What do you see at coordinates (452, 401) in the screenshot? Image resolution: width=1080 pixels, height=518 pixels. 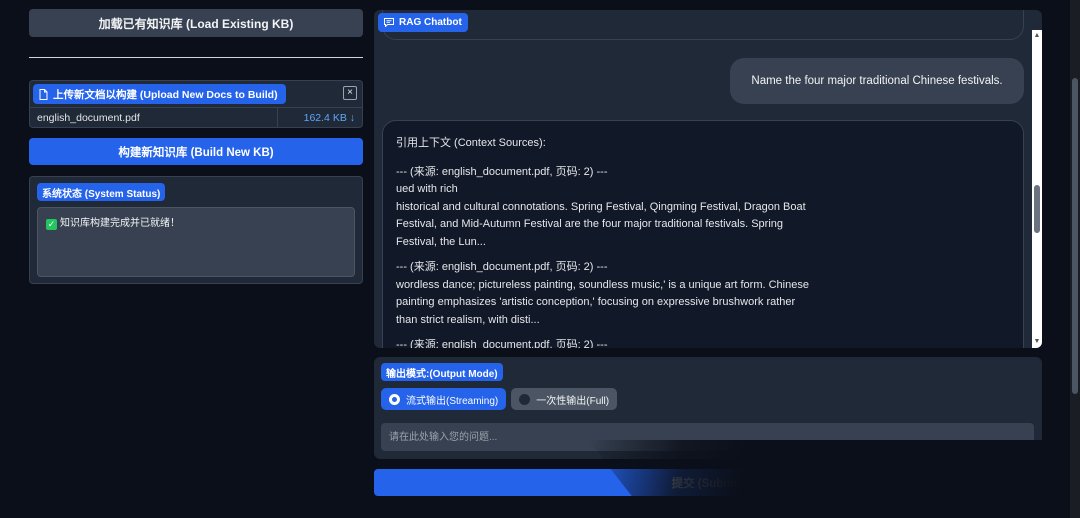 I see `radio-streaming-label: 流式输出(Streaming)` at bounding box center [452, 401].